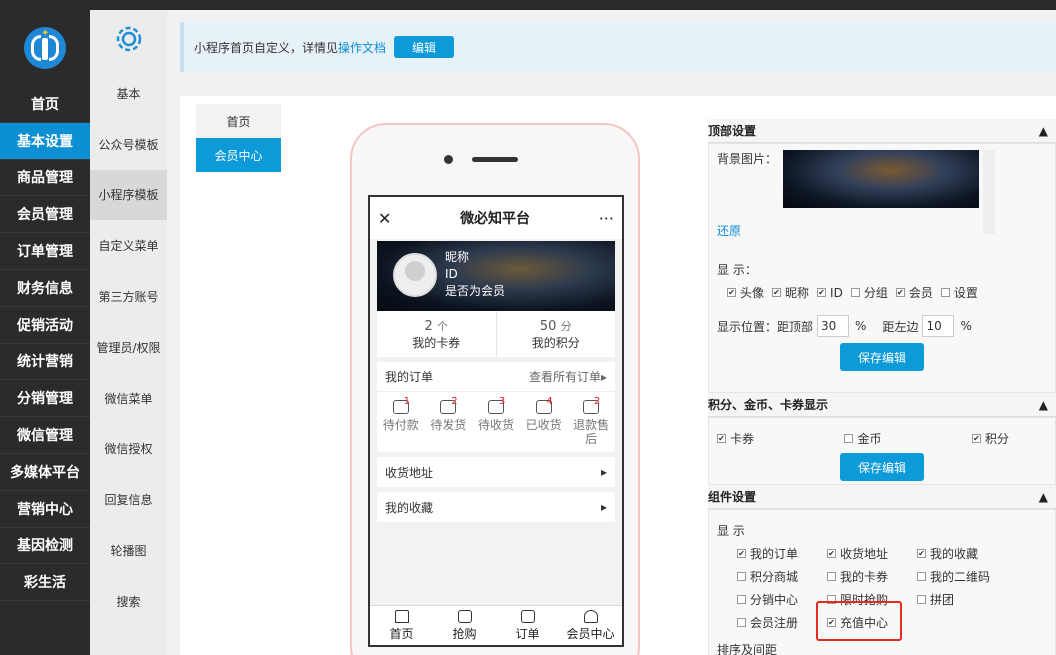 Image resolution: width=1056 pixels, height=655 pixels. I want to click on sidebar-item: 基因检测, so click(45, 546).